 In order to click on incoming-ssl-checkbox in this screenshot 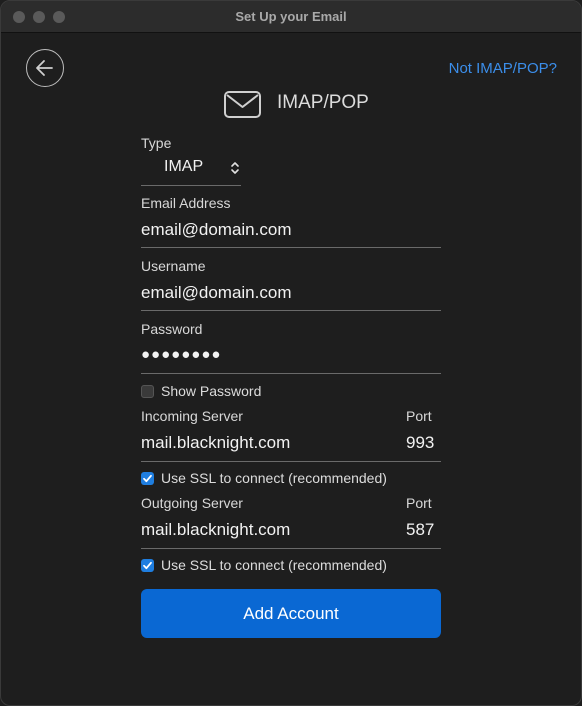, I will do `click(147, 478)`.